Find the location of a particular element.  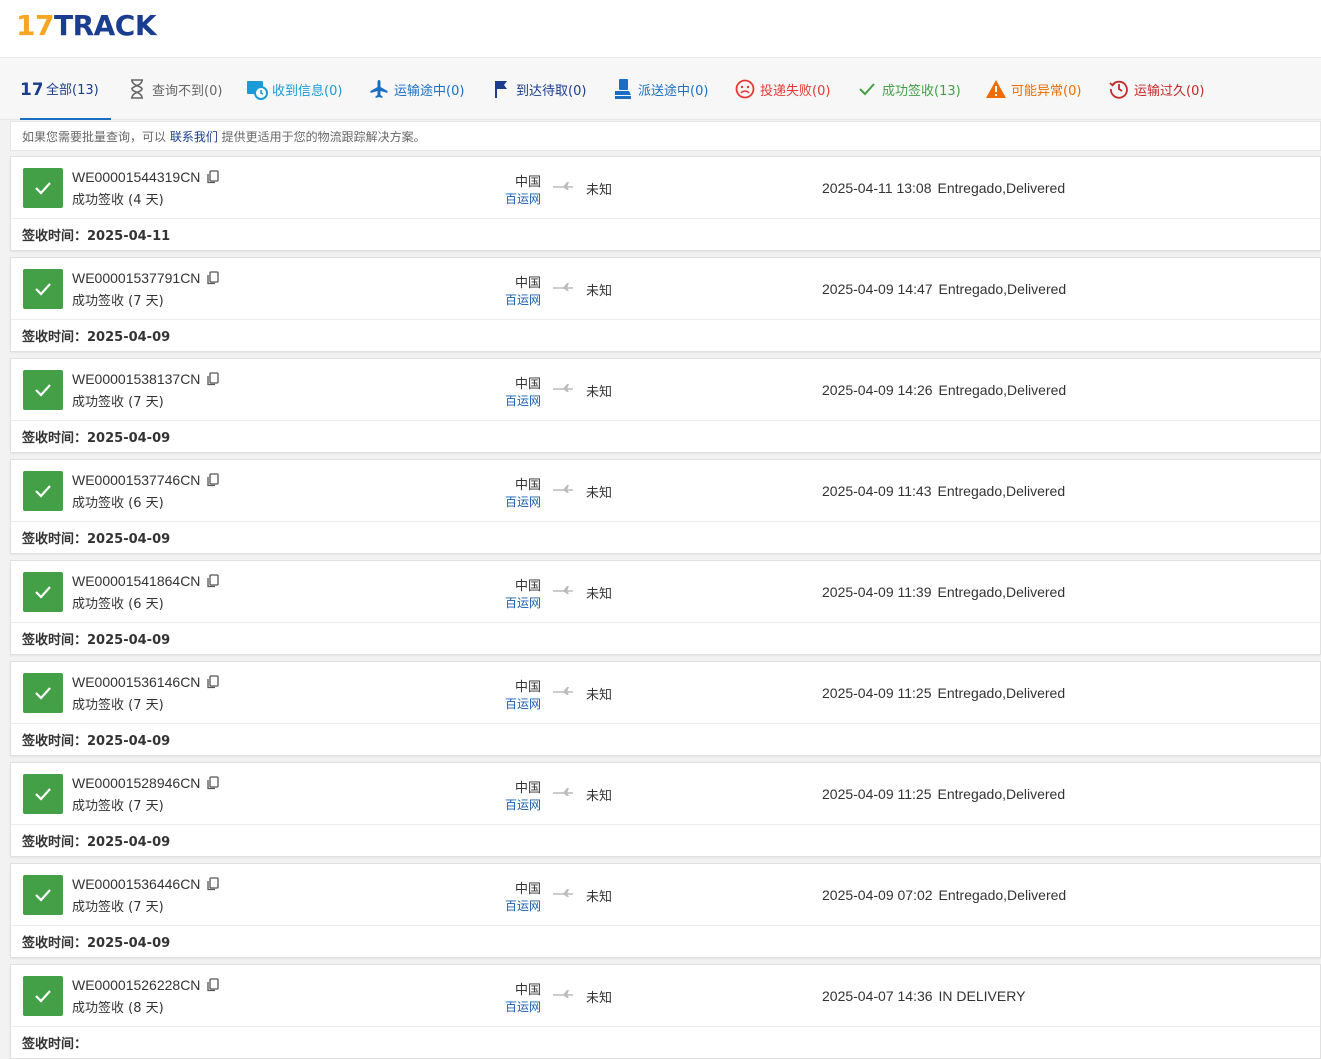

tracking-number: WE00001526228CN is located at coordinates (146, 985).